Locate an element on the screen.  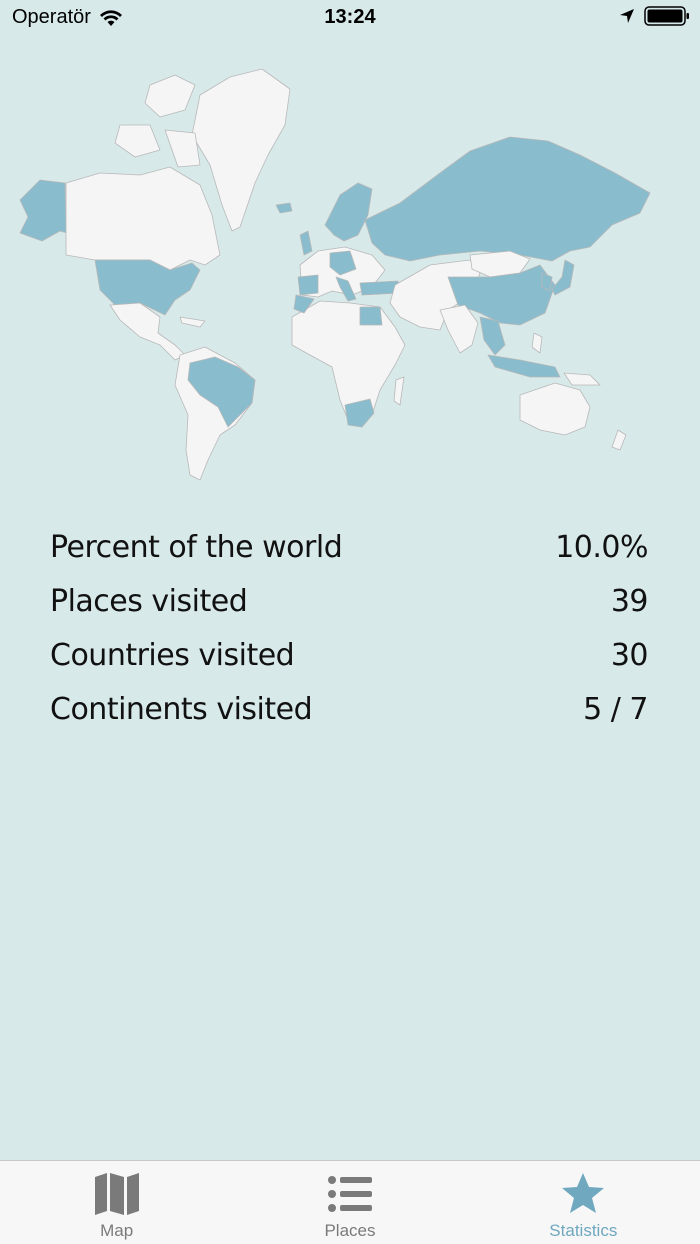
map-australia is located at coordinates (555, 409).